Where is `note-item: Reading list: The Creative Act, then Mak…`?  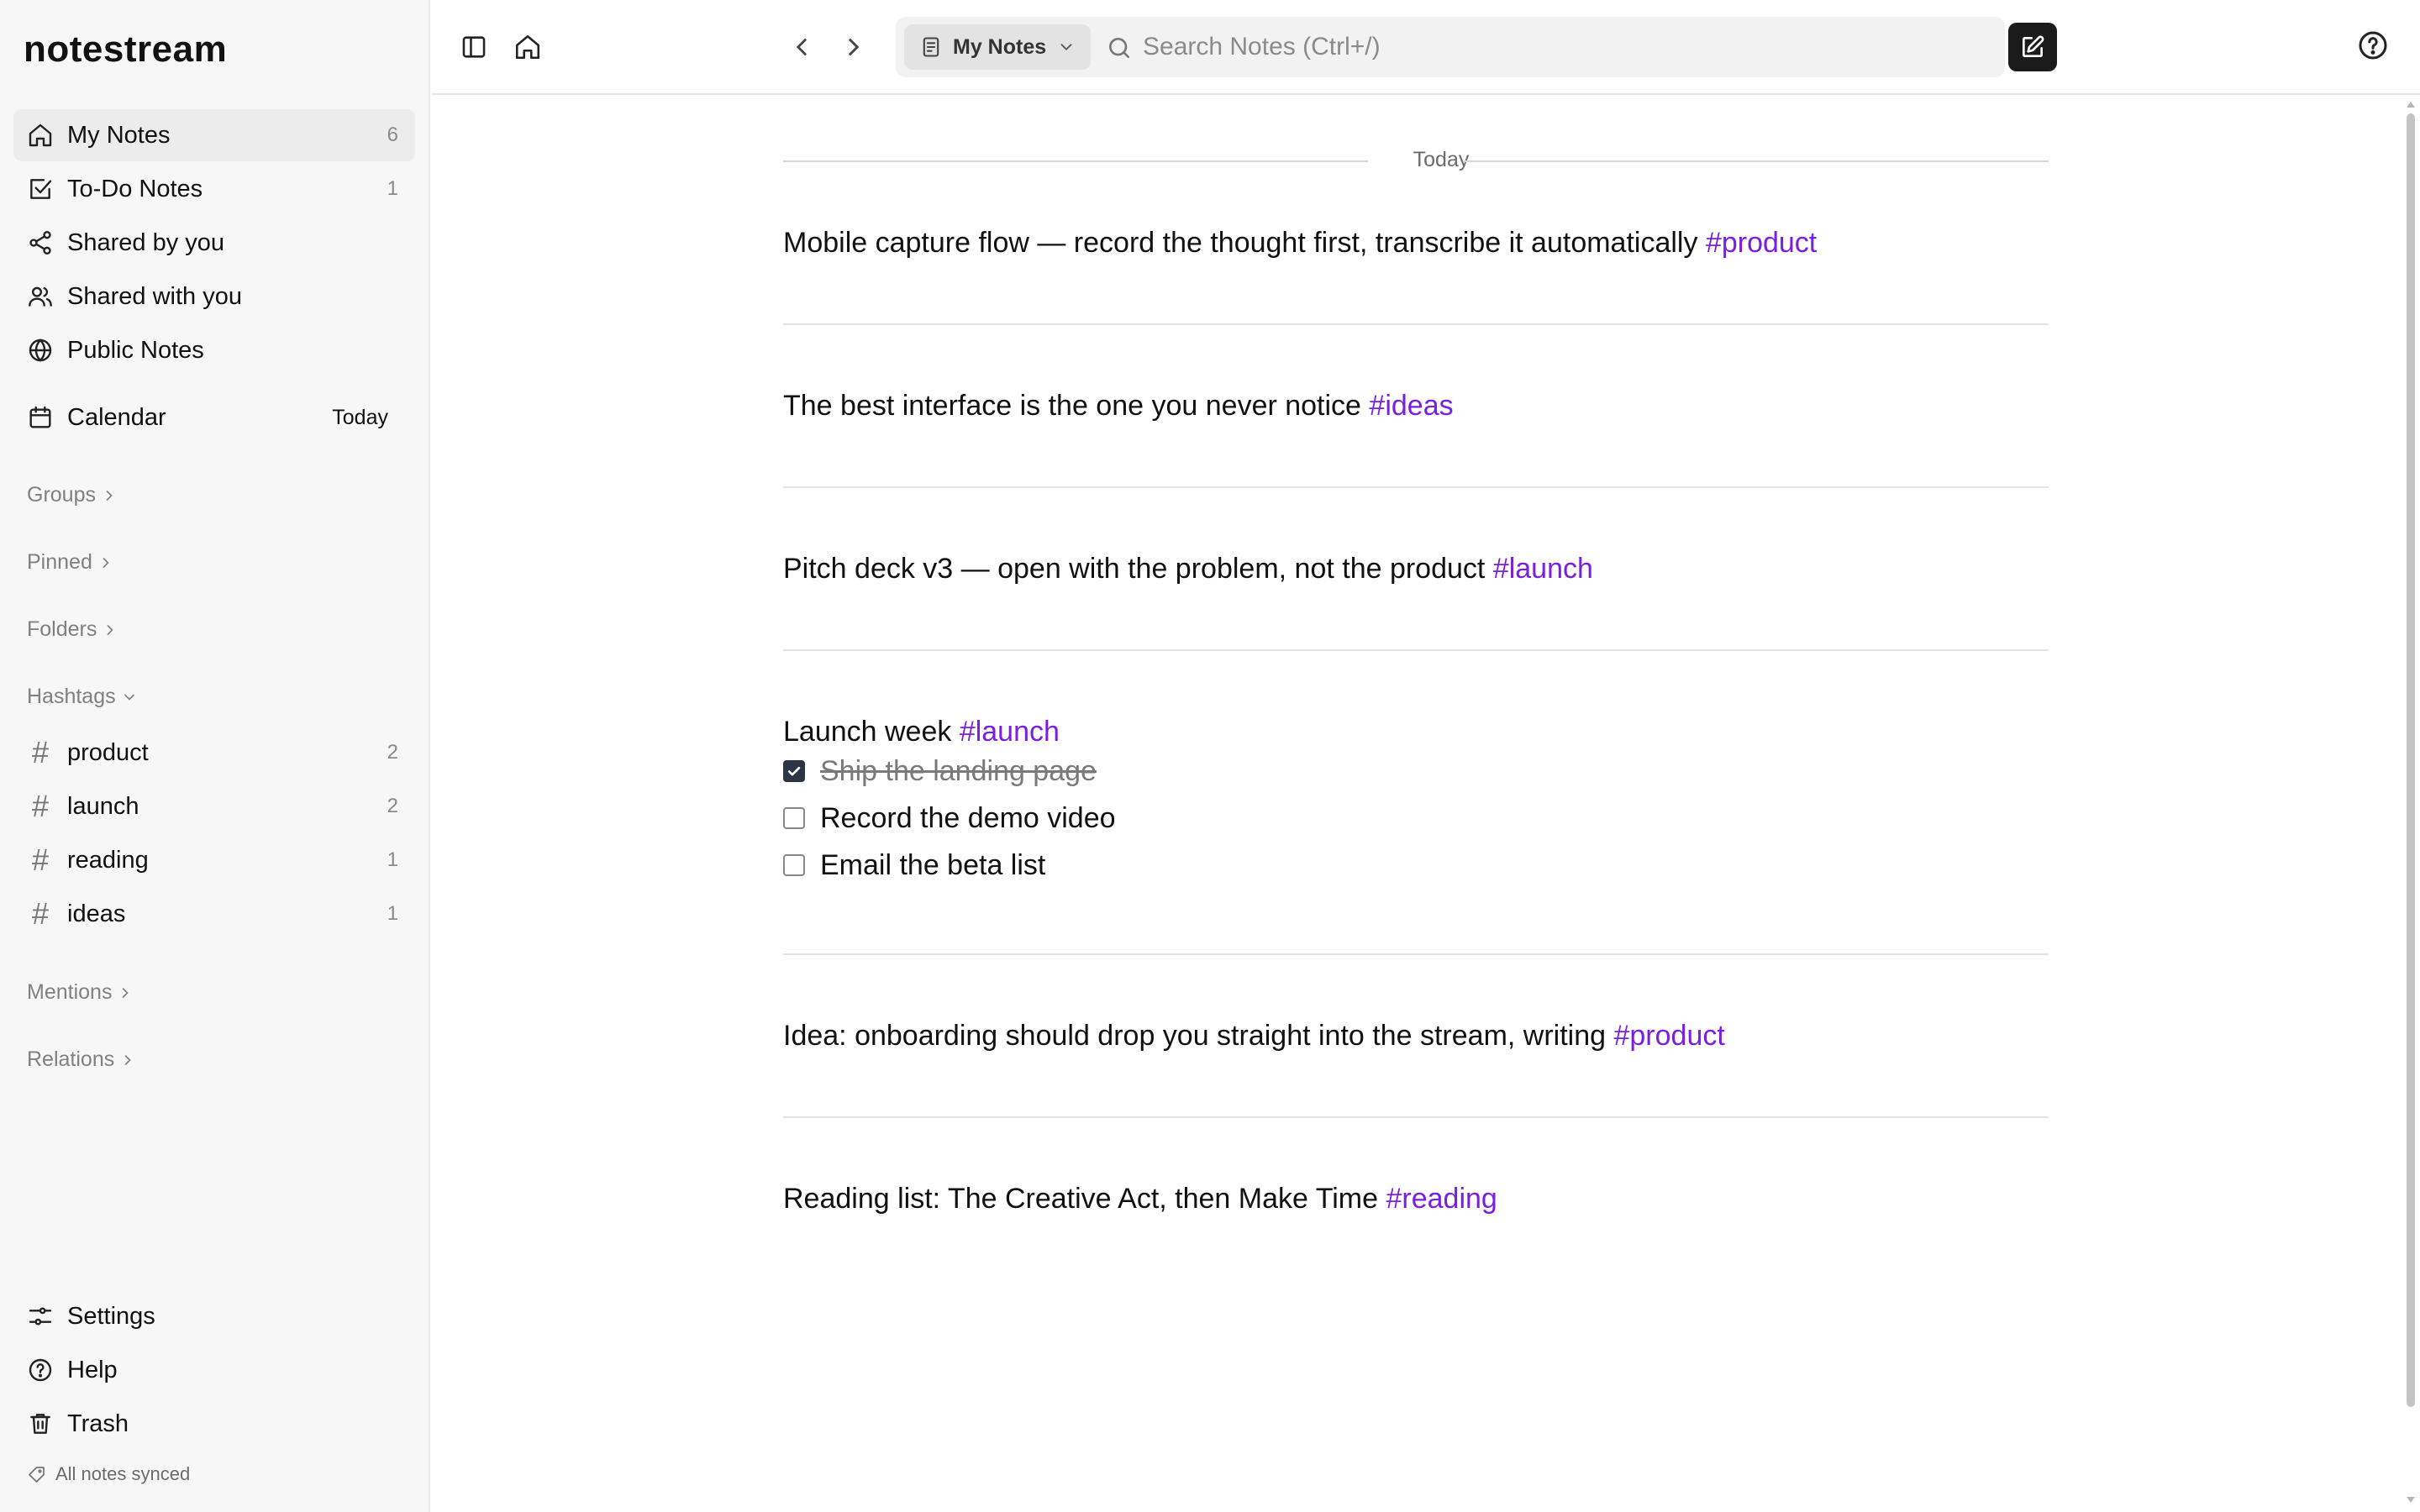
note-item: Reading list: The Creative Act, then Mak… is located at coordinates (1416, 1199).